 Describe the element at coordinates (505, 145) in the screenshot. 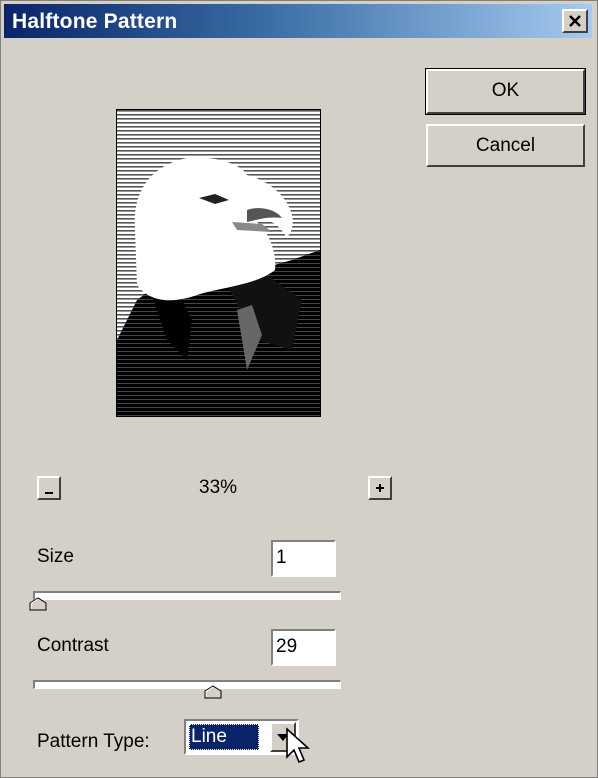

I see `cancel-button: Cancel` at that location.